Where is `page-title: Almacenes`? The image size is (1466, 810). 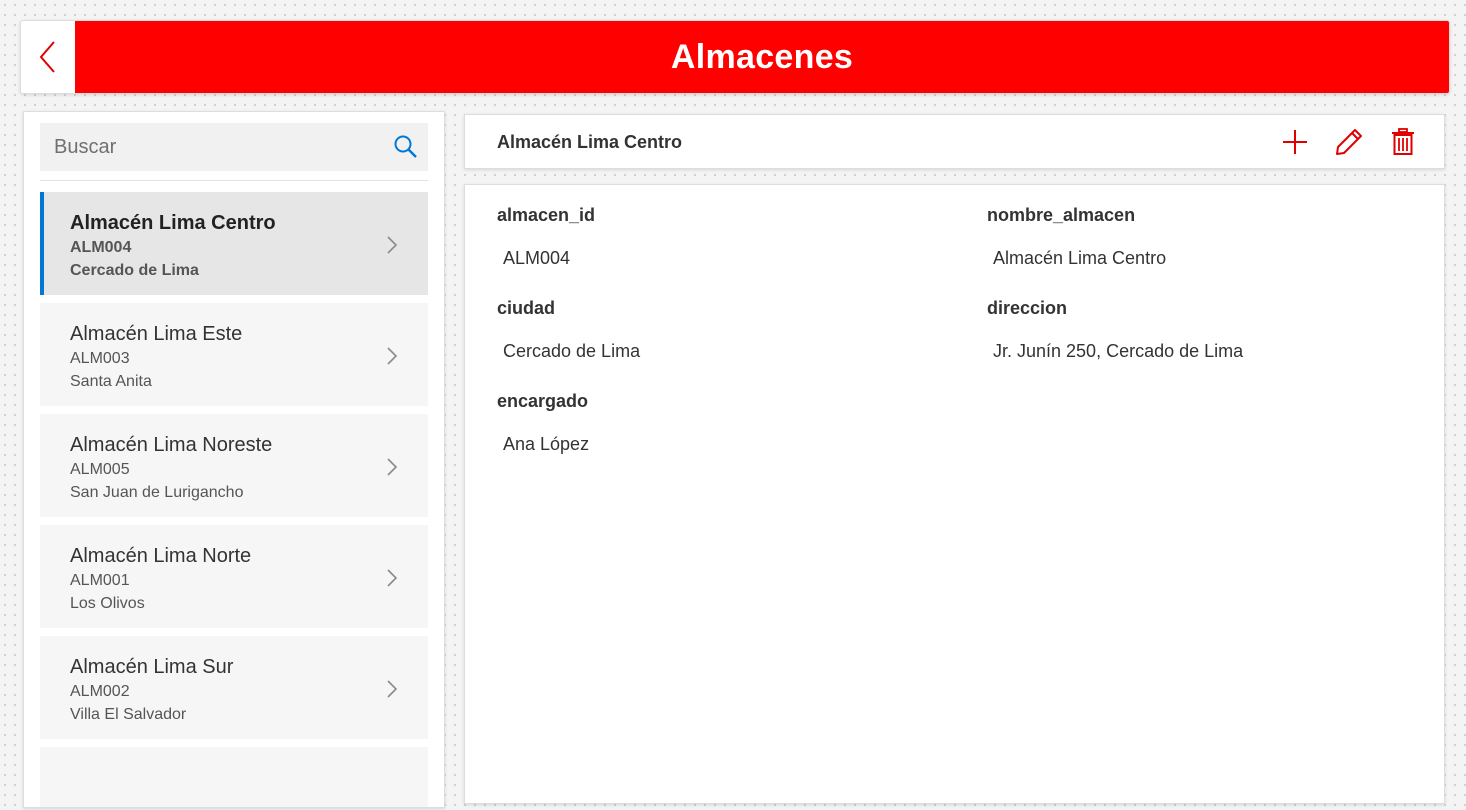 page-title: Almacenes is located at coordinates (762, 56).